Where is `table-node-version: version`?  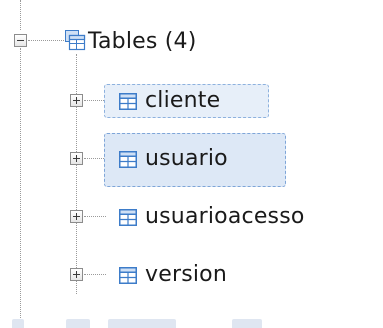 table-node-version: version is located at coordinates (204, 275).